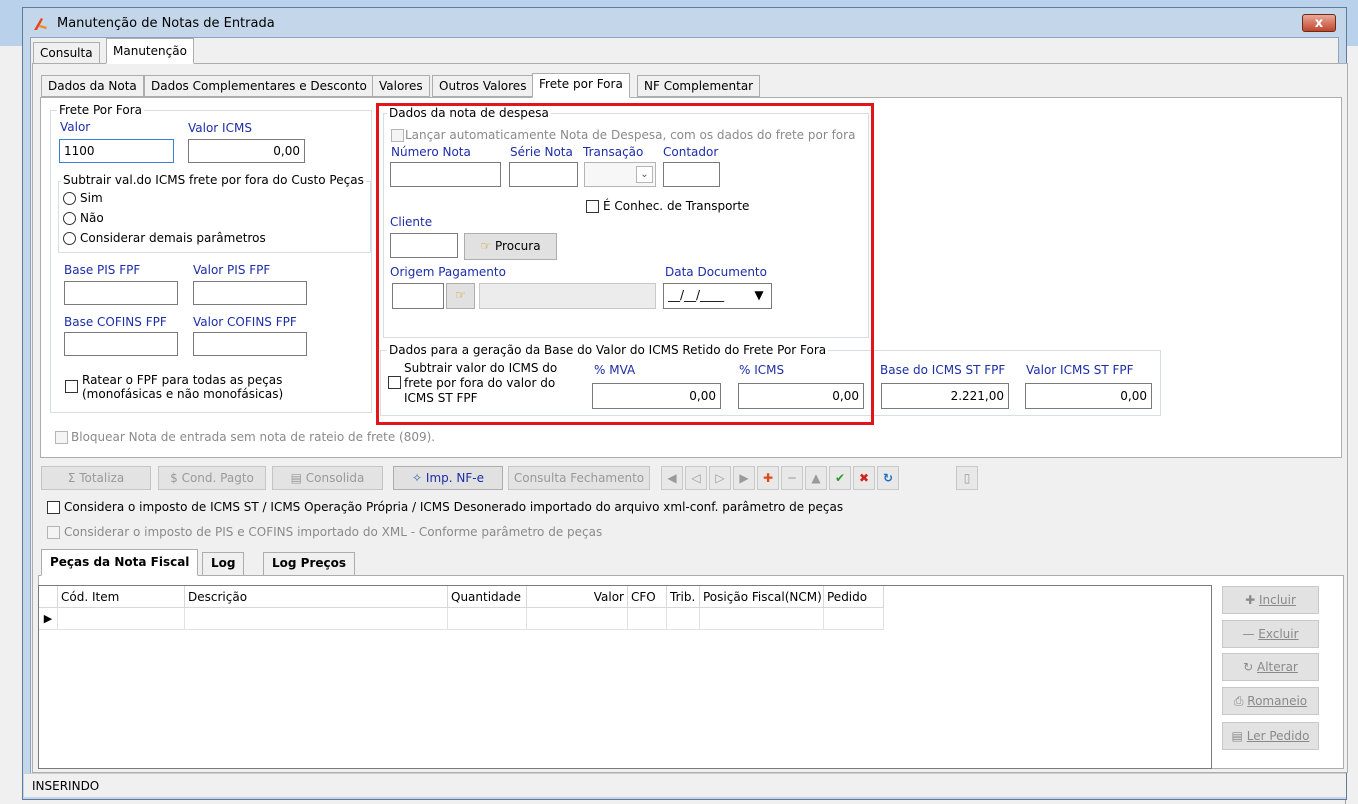  I want to click on last-record-icon: ▶, so click(744, 478).